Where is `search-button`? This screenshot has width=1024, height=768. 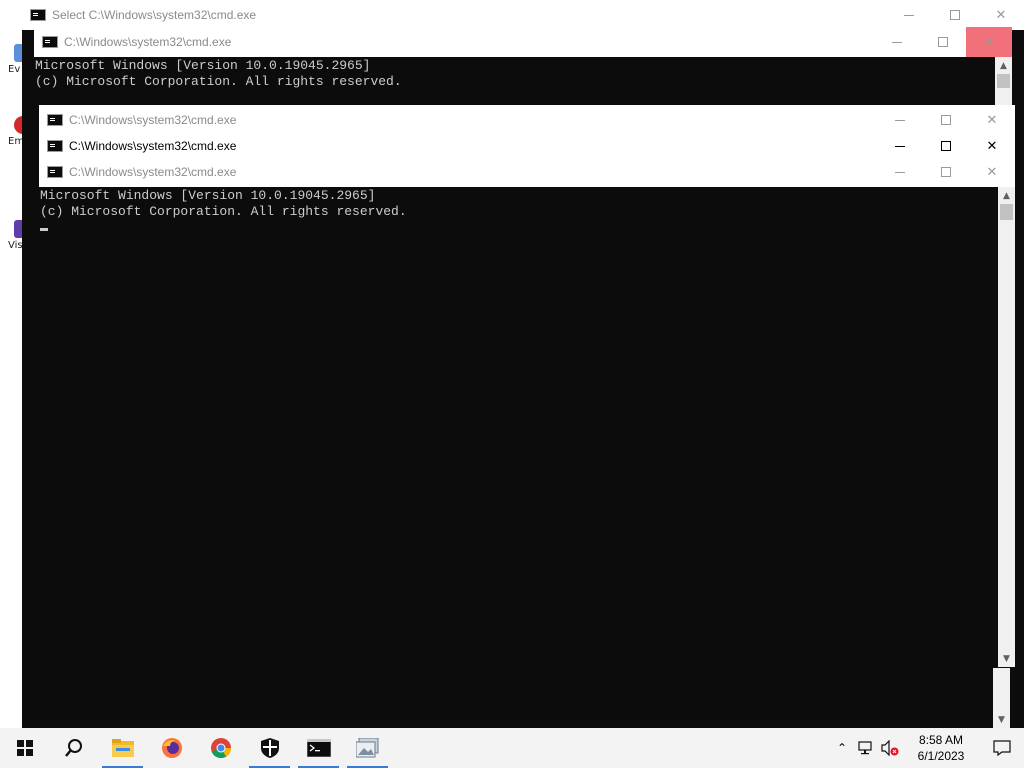 search-button is located at coordinates (73, 748).